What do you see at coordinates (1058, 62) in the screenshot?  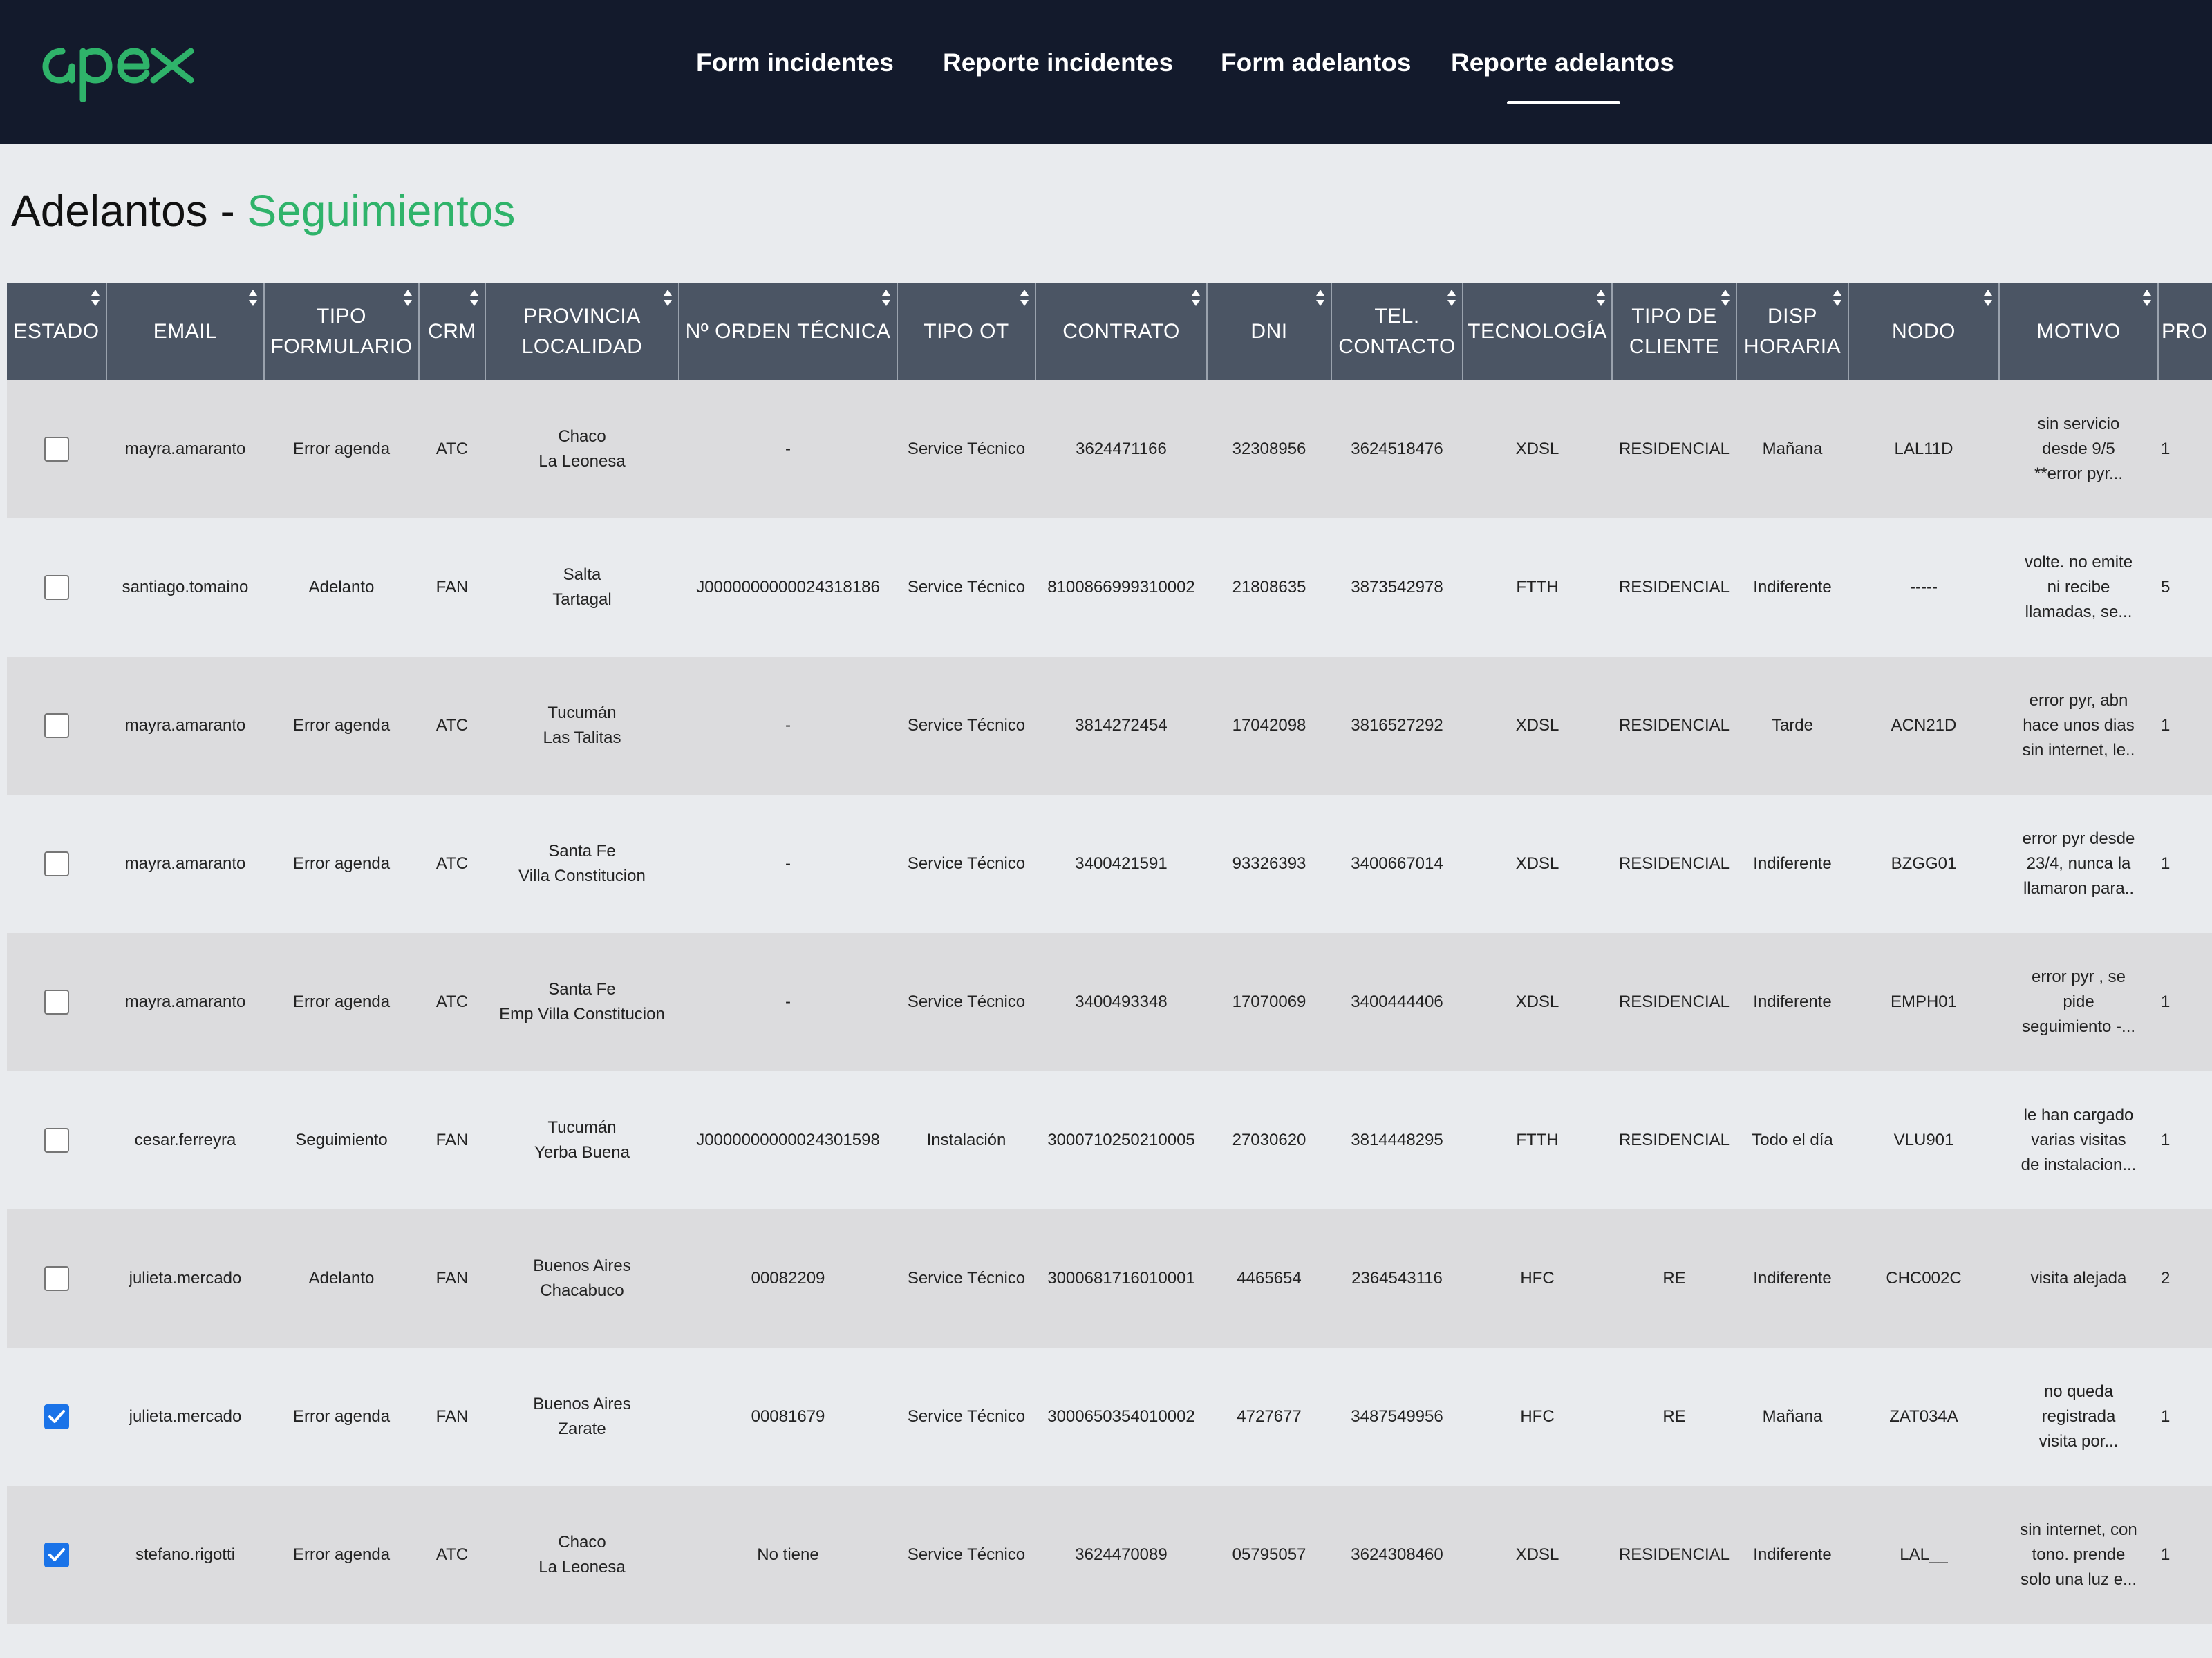 I see `nav-reporte-incidentes: Reporte incidentes` at bounding box center [1058, 62].